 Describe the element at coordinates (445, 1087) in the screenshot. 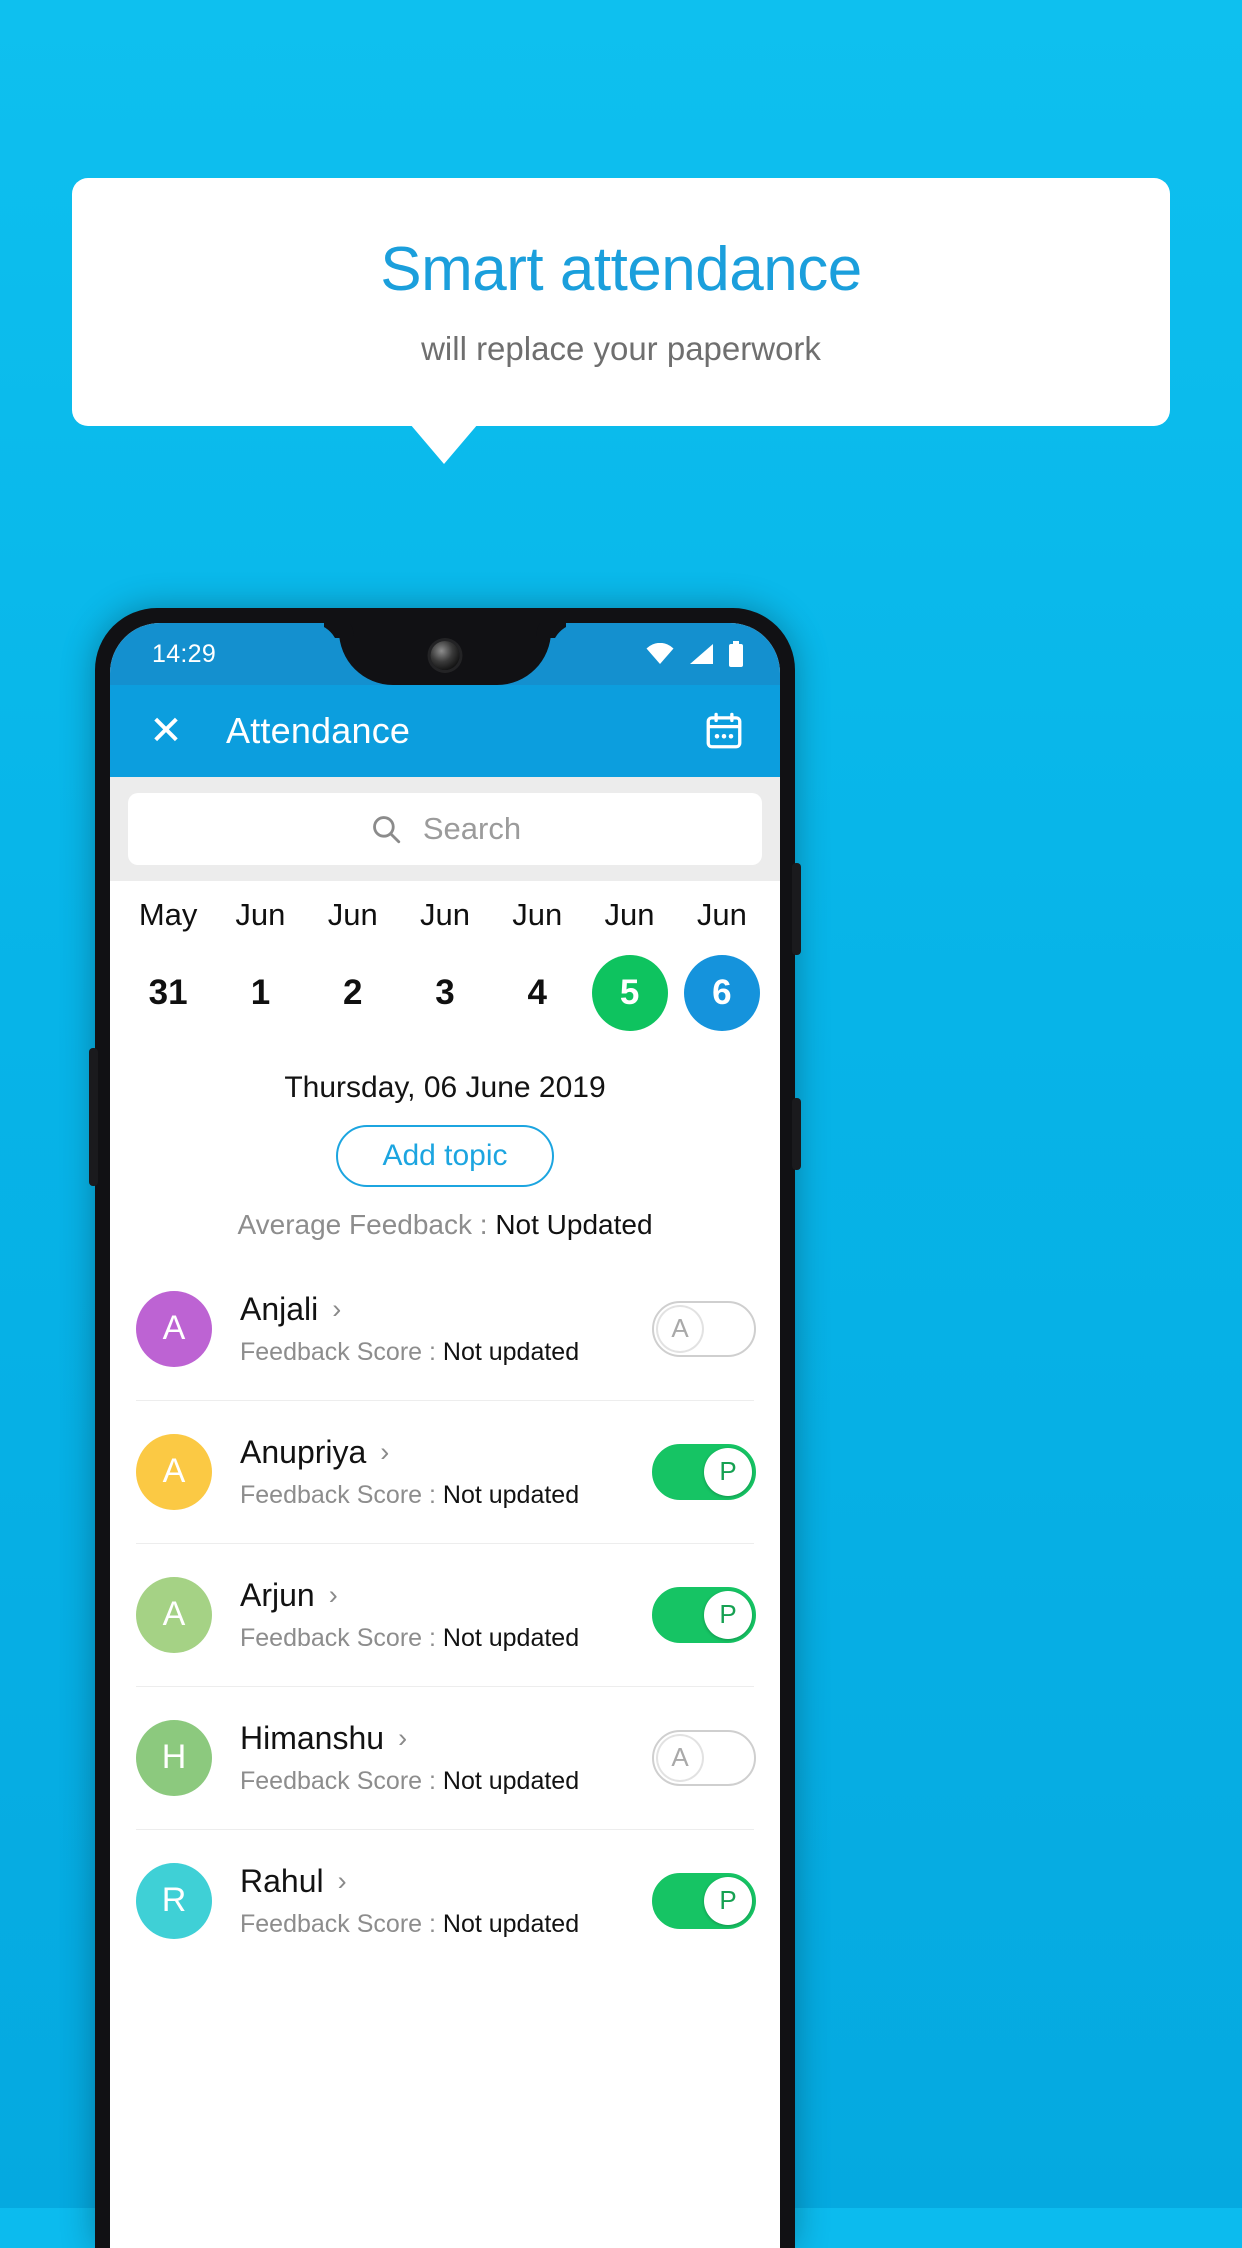

I see `selected-day-heading: Thursday, 06 June 2019` at that location.